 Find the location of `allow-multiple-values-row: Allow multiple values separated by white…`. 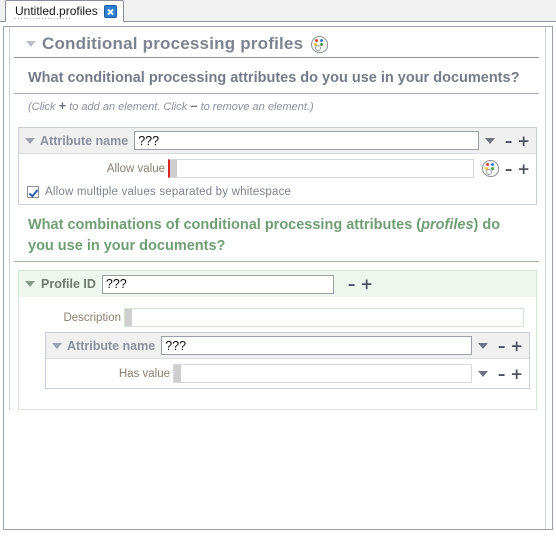

allow-multiple-values-row: Allow multiple values separated by white… is located at coordinates (277, 193).